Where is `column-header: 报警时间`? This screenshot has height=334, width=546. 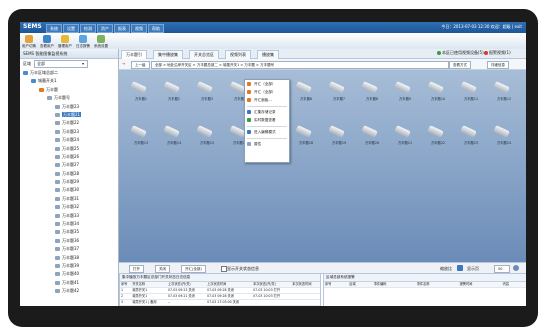 column-header: 报警时间 is located at coordinates (480, 285).